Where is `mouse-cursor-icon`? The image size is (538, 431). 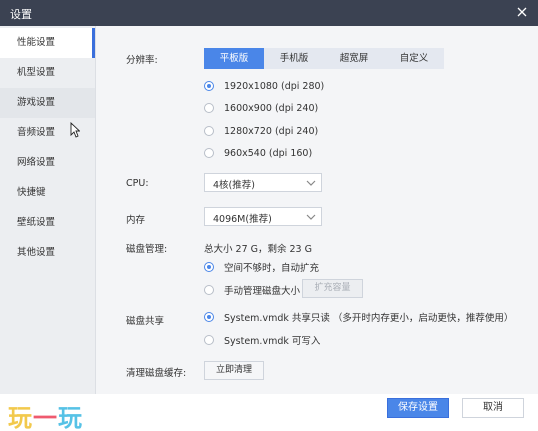 mouse-cursor-icon is located at coordinates (75, 129).